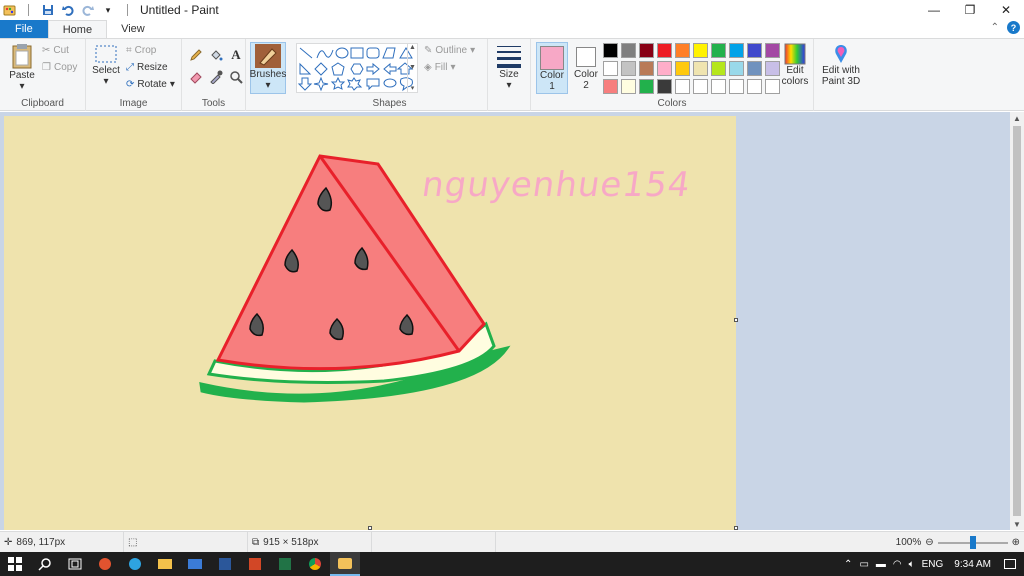  What do you see at coordinates (48, 10) in the screenshot?
I see `save-icon` at bounding box center [48, 10].